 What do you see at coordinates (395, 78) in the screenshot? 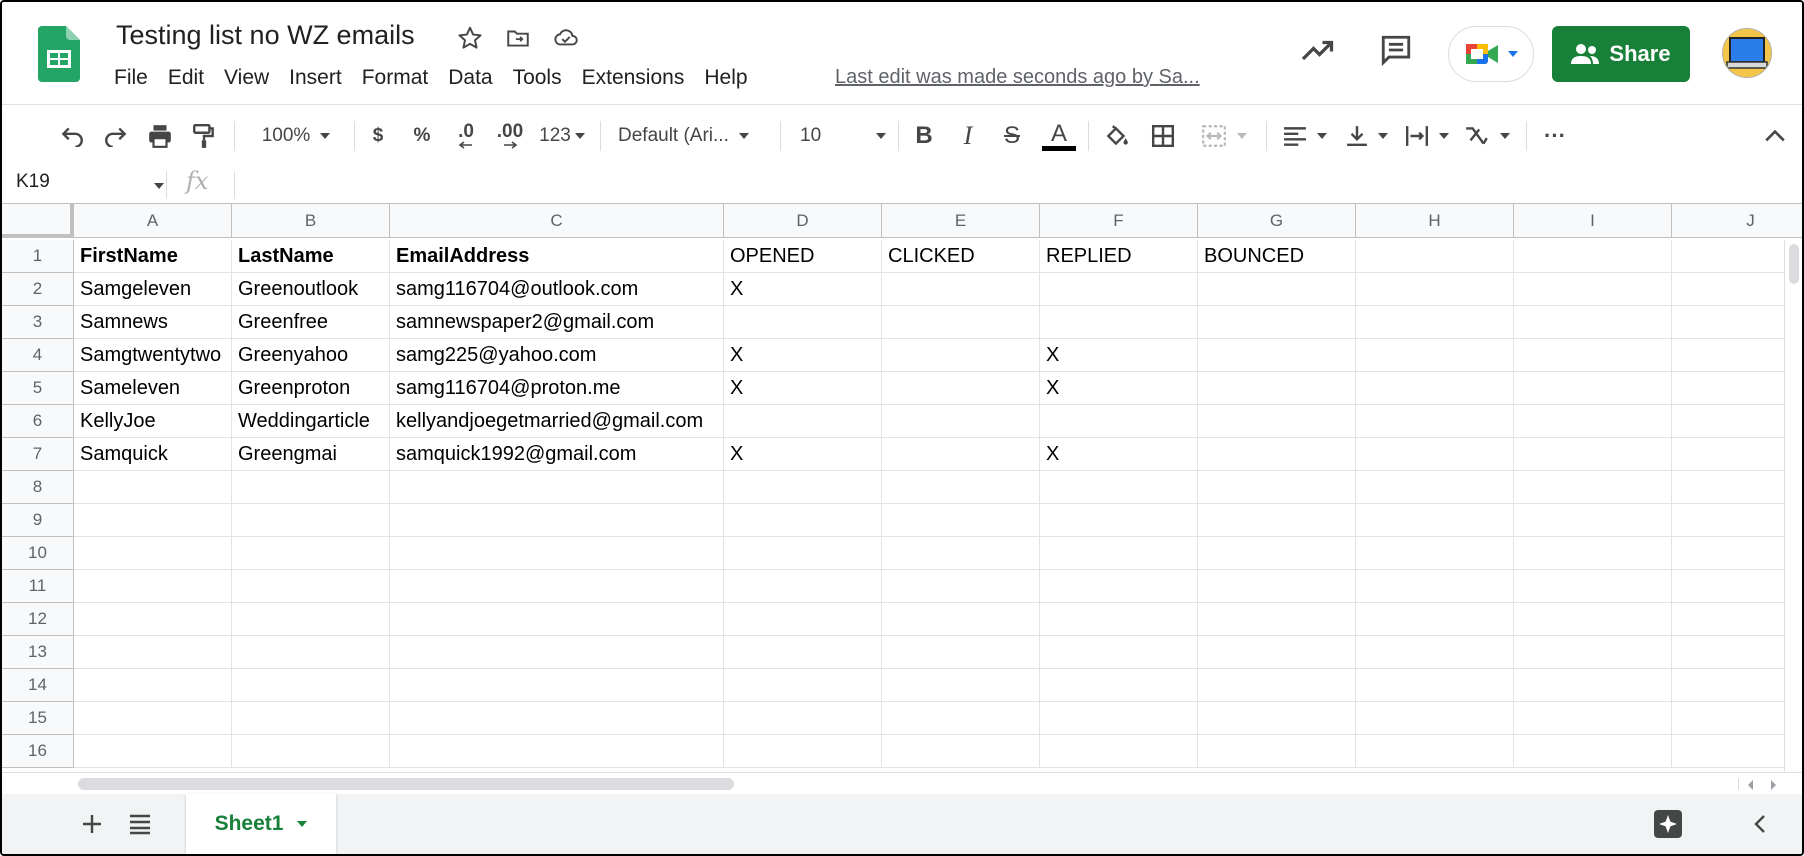
I see `menu-format: Format` at bounding box center [395, 78].